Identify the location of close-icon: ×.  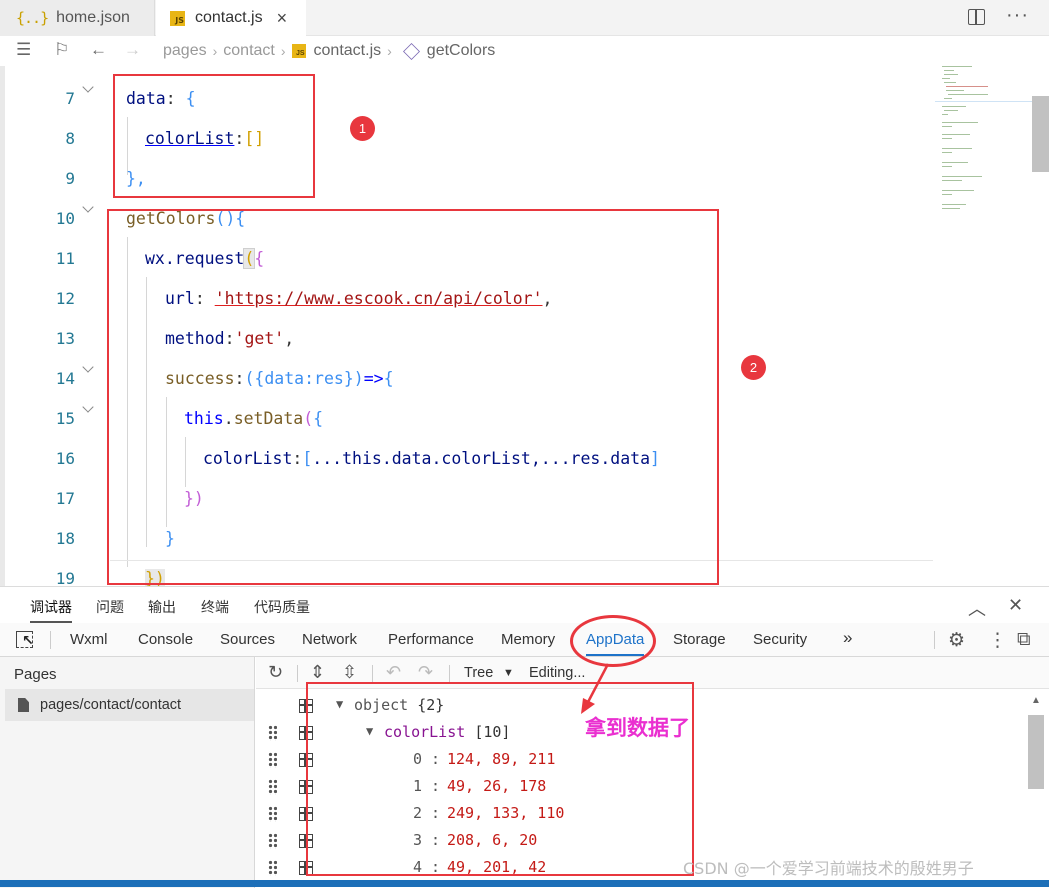
(282, 18).